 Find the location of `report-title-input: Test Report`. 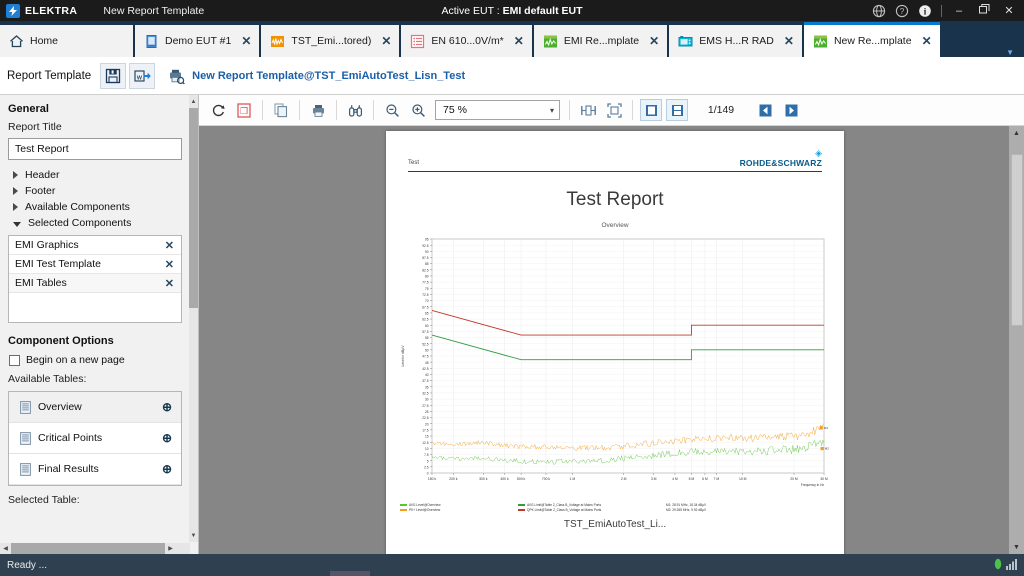

report-title-input: Test Report is located at coordinates (95, 149).